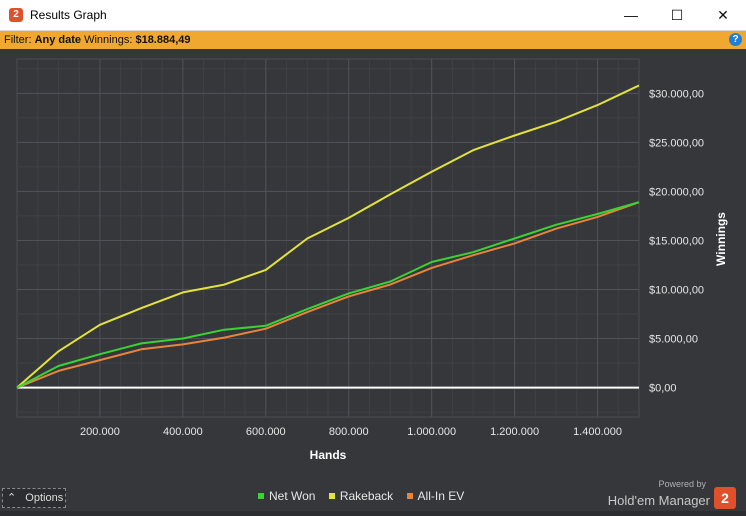 Image resolution: width=746 pixels, height=516 pixels. Describe the element at coordinates (673, 340) in the screenshot. I see `y-tick-label: $5.000,00` at that location.